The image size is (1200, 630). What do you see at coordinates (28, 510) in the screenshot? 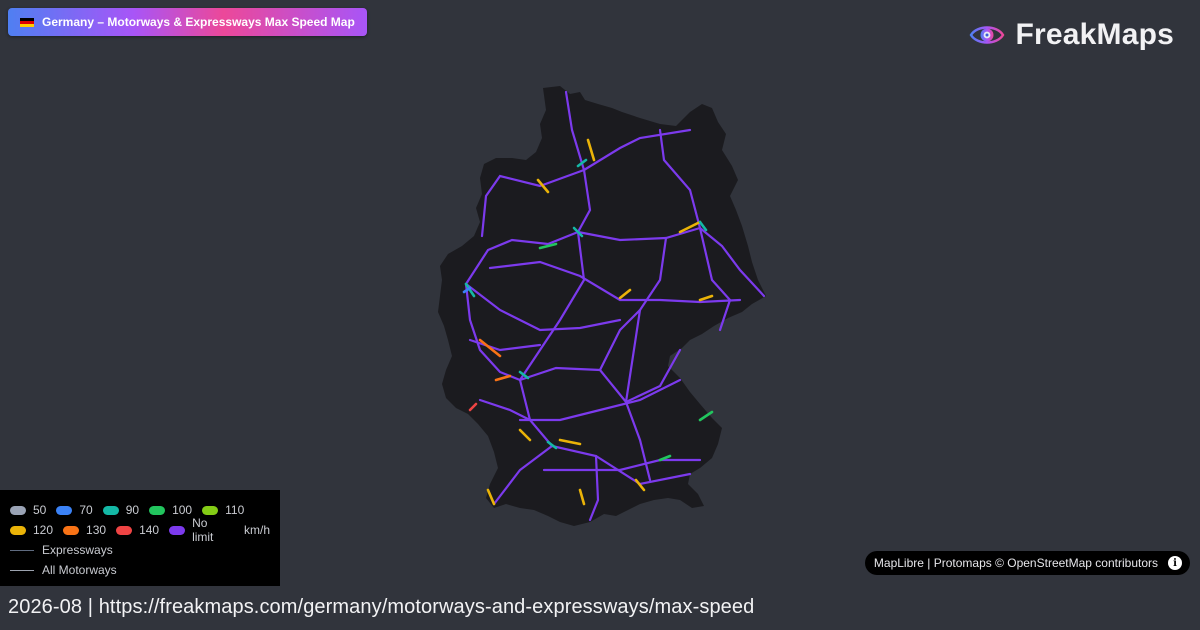
I see `legend-item-50: 50` at bounding box center [28, 510].